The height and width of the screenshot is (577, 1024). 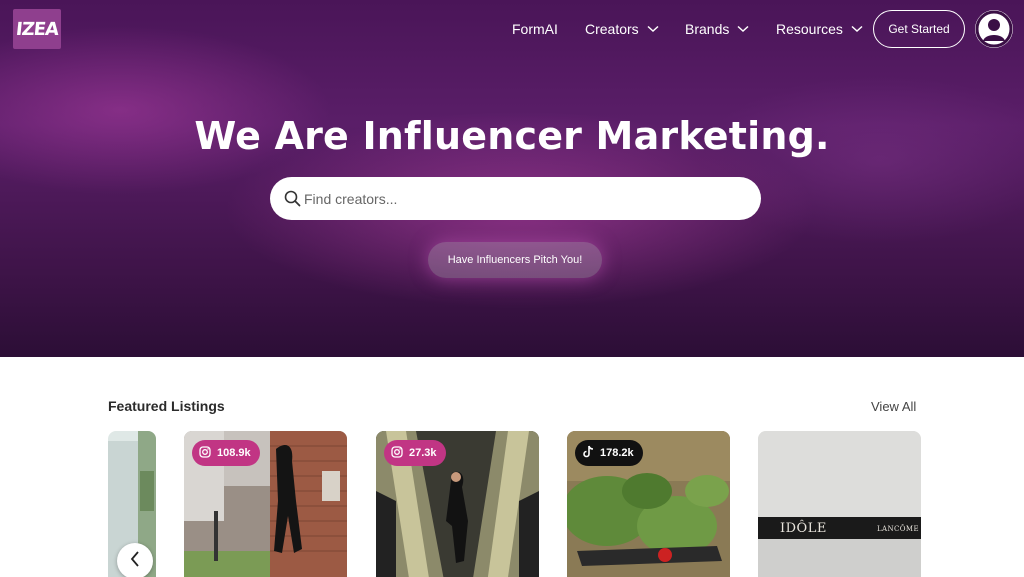 I want to click on instagram-badge: 108.9k, so click(x=226, y=453).